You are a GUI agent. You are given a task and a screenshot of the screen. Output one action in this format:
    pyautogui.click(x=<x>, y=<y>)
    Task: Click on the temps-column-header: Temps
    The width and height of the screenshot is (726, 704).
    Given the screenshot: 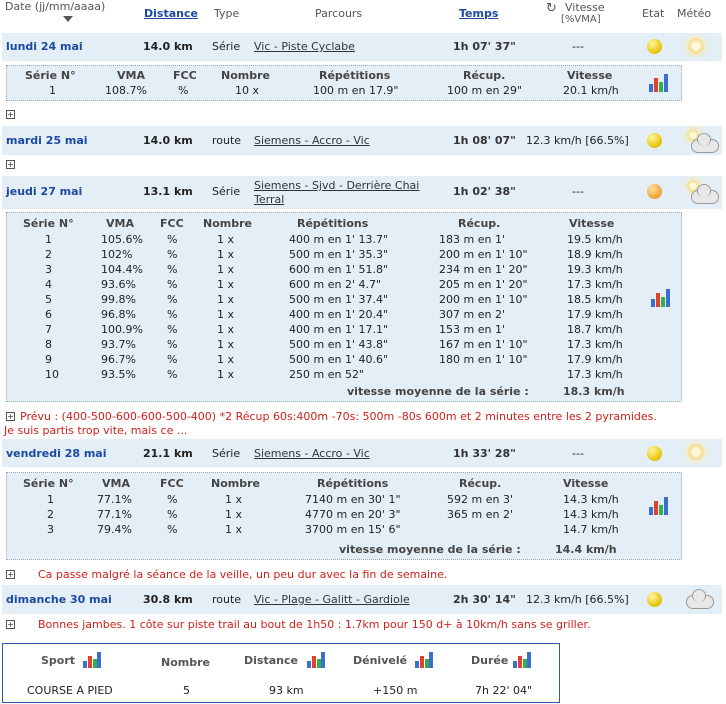 What is the action you would take?
    pyautogui.click(x=478, y=13)
    